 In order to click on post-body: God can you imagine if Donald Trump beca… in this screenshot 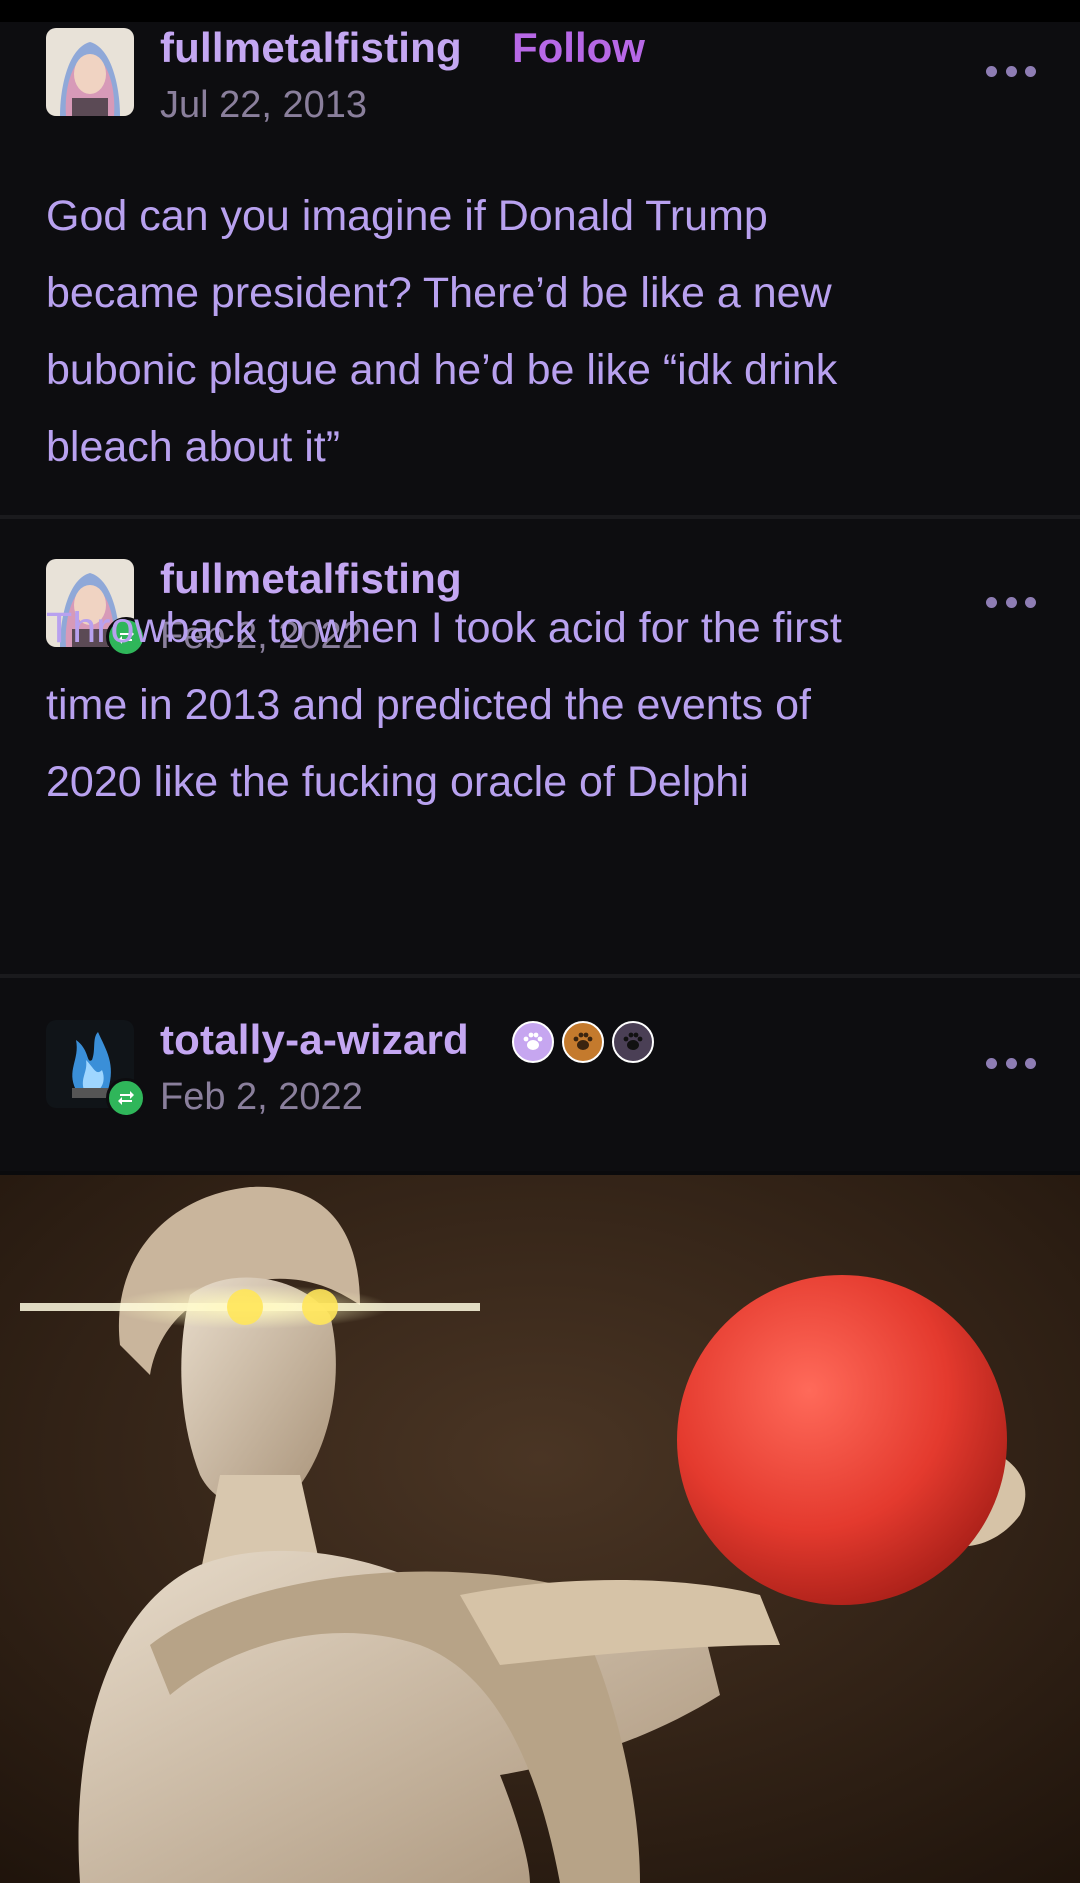, I will do `click(541, 332)`.